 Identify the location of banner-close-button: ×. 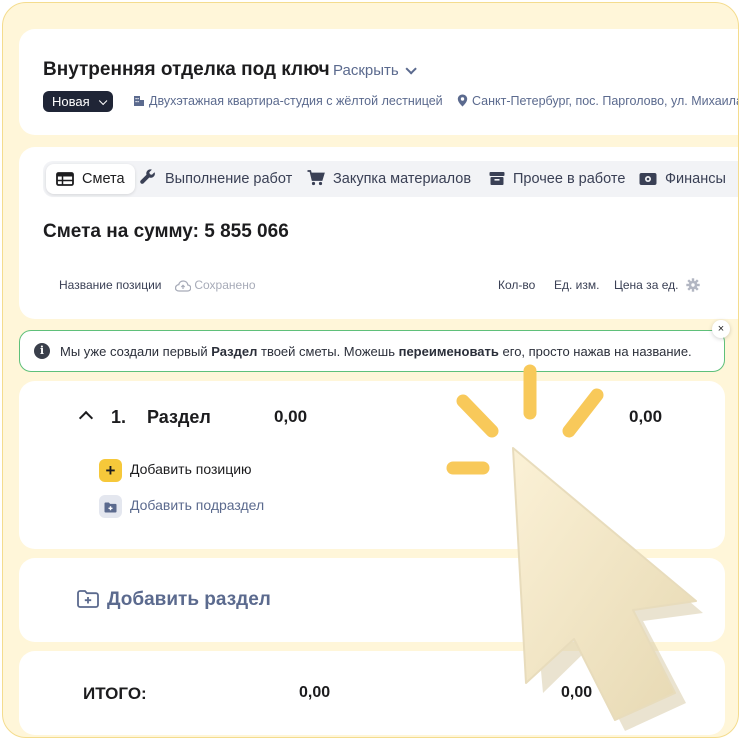
(721, 329).